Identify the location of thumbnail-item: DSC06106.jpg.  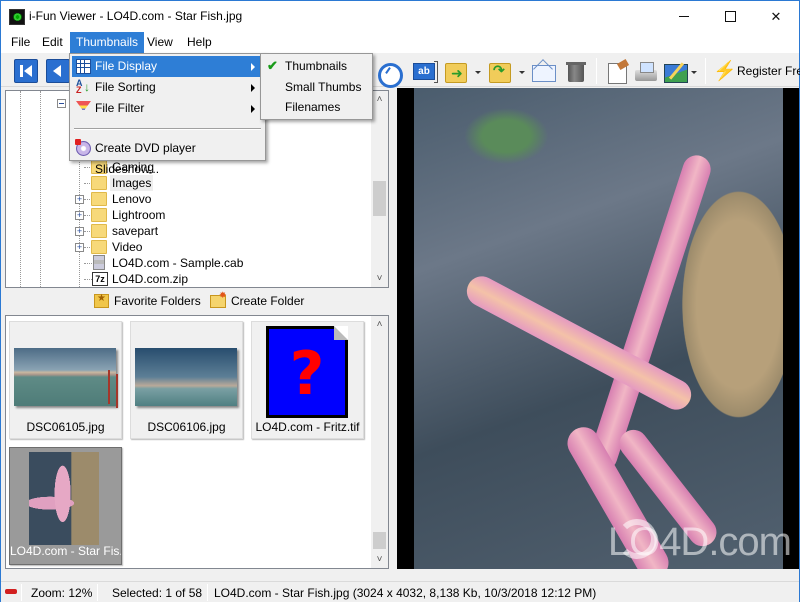
(186, 380).